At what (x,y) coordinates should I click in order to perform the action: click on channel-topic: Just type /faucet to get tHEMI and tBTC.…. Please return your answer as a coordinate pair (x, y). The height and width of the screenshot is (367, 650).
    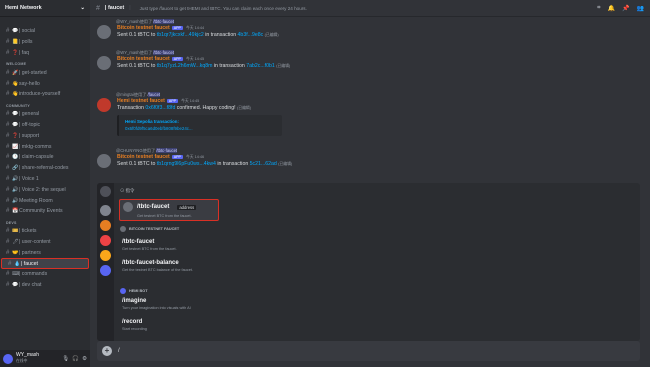
    Looking at the image, I should click on (223, 8).